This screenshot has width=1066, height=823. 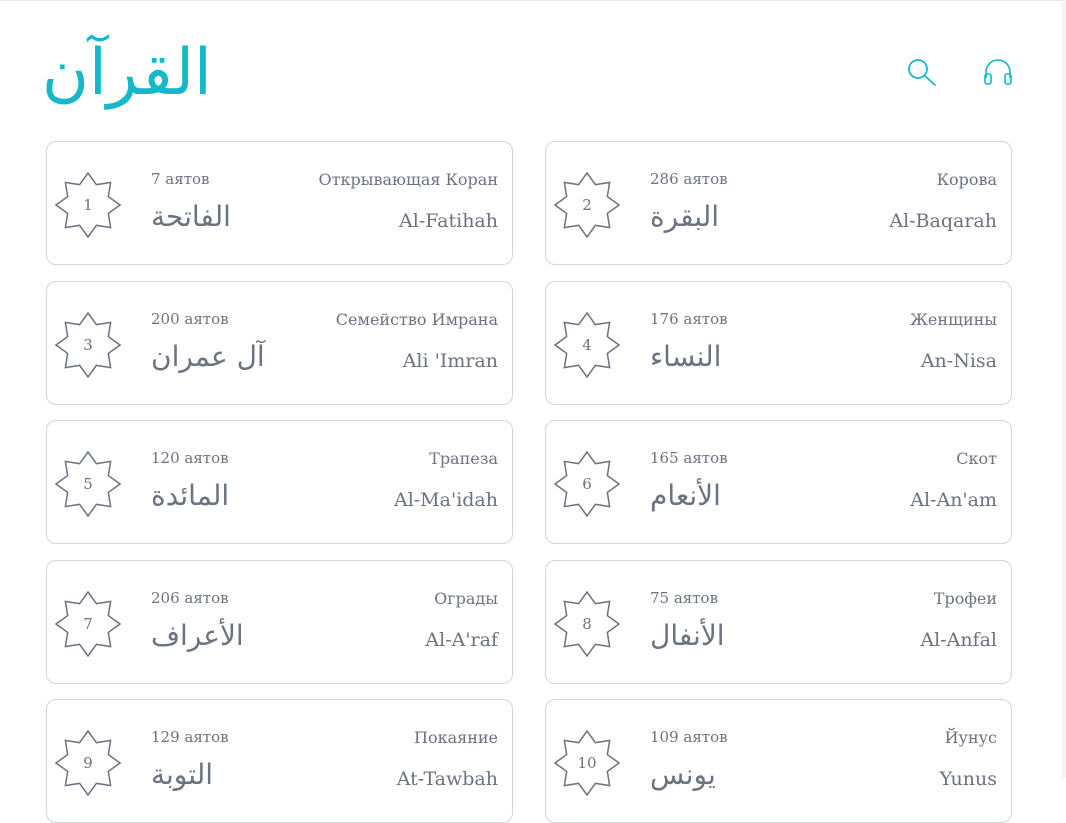 What do you see at coordinates (190, 318) in the screenshot?
I see `ayah-count: 200 аятов` at bounding box center [190, 318].